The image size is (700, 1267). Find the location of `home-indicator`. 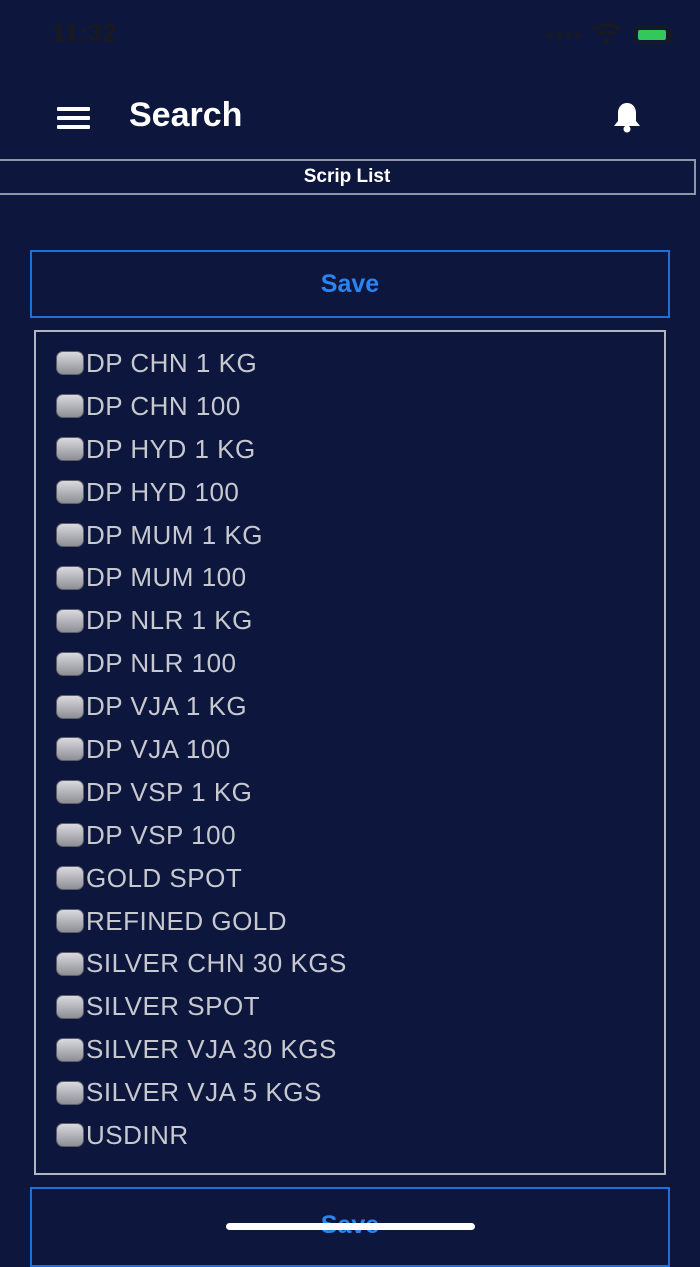

home-indicator is located at coordinates (350, 1226).